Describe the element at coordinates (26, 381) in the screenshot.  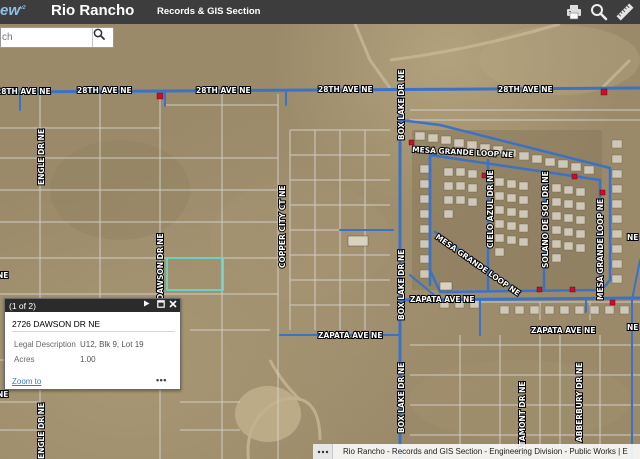
I see `zoom-to-link: Zoom to` at that location.